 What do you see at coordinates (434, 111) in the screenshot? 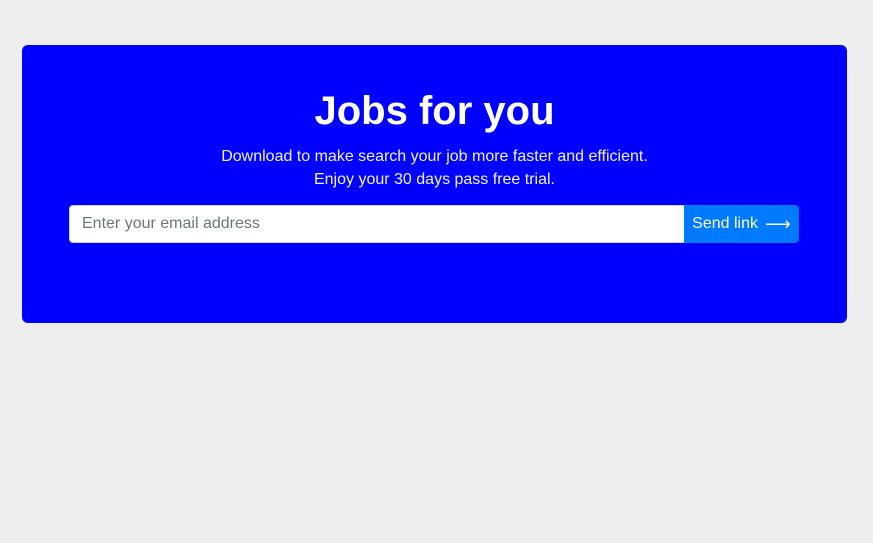
I see `hero-title: Jobs for you` at bounding box center [434, 111].